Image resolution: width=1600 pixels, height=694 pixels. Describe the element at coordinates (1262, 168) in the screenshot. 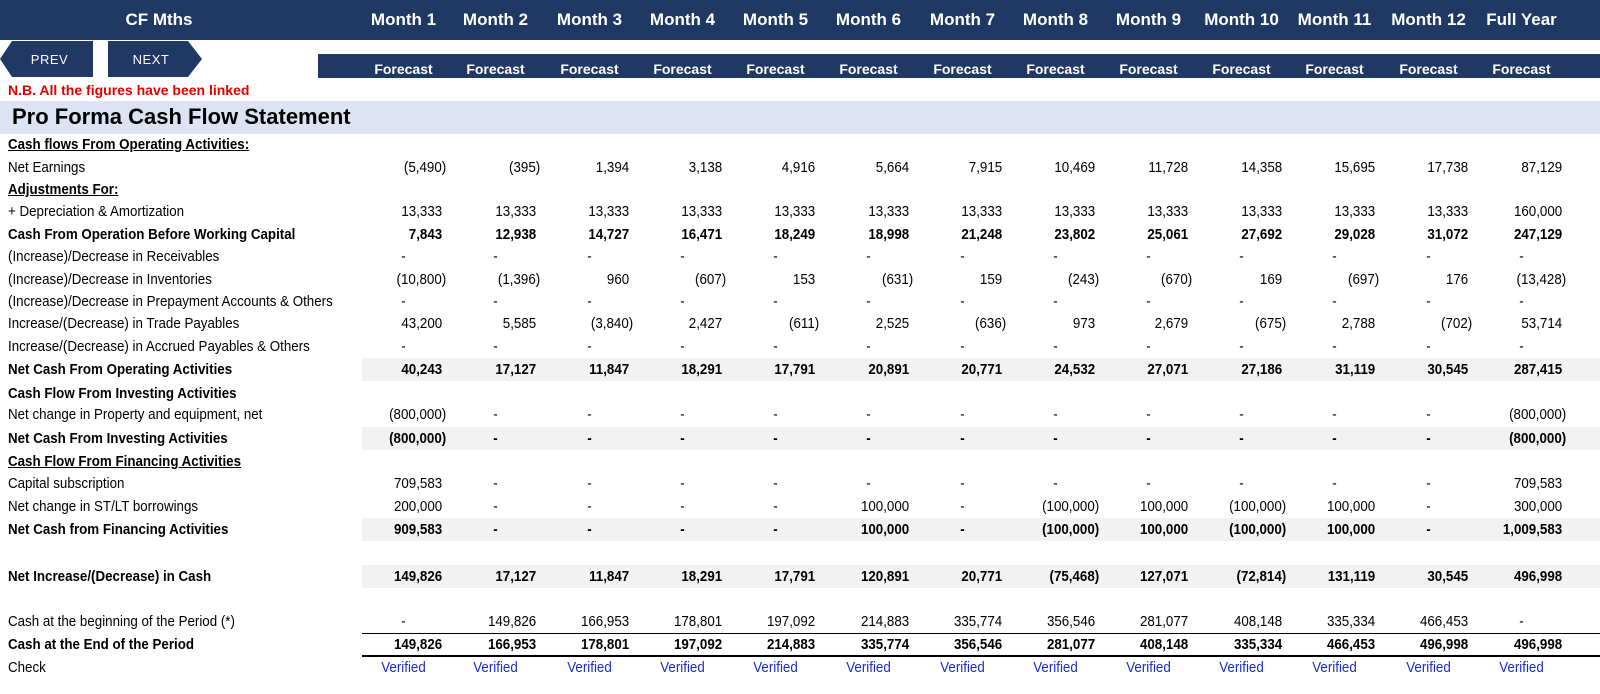

I see `value-cell: 14,358` at that location.